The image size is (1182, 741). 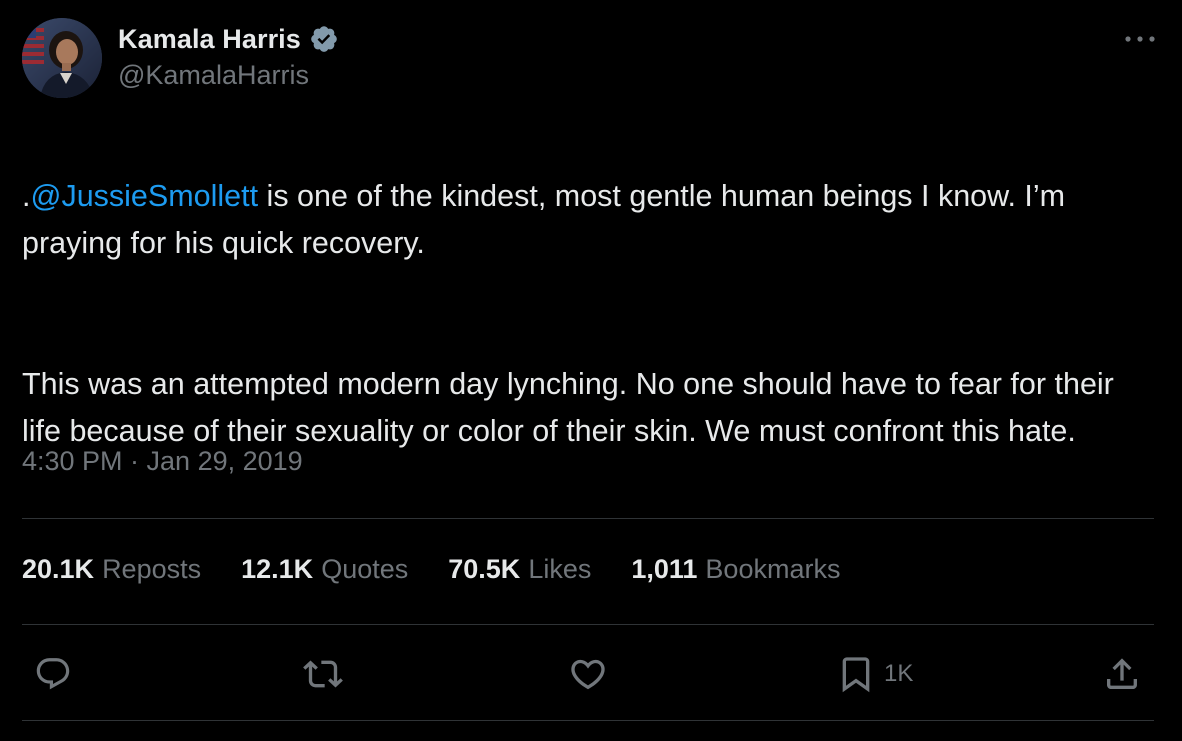 What do you see at coordinates (324, 39) in the screenshot?
I see `verified-badge-icon` at bounding box center [324, 39].